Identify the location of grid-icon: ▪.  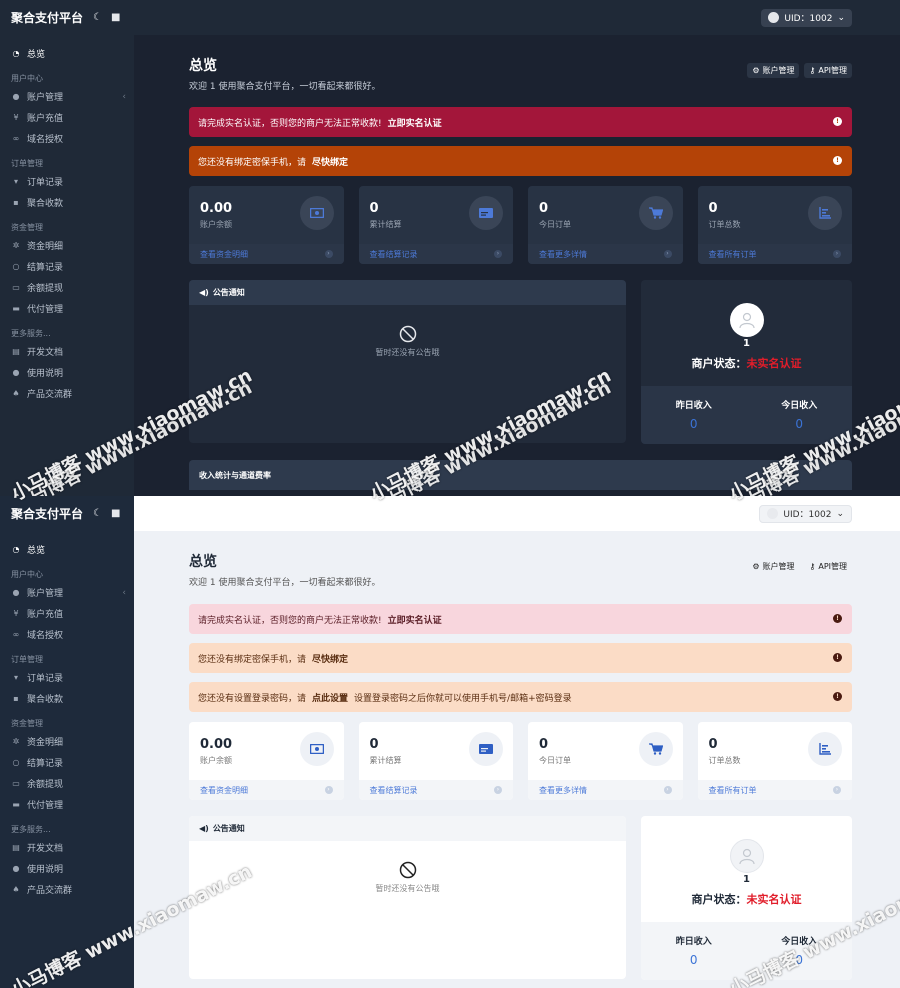
(16, 202).